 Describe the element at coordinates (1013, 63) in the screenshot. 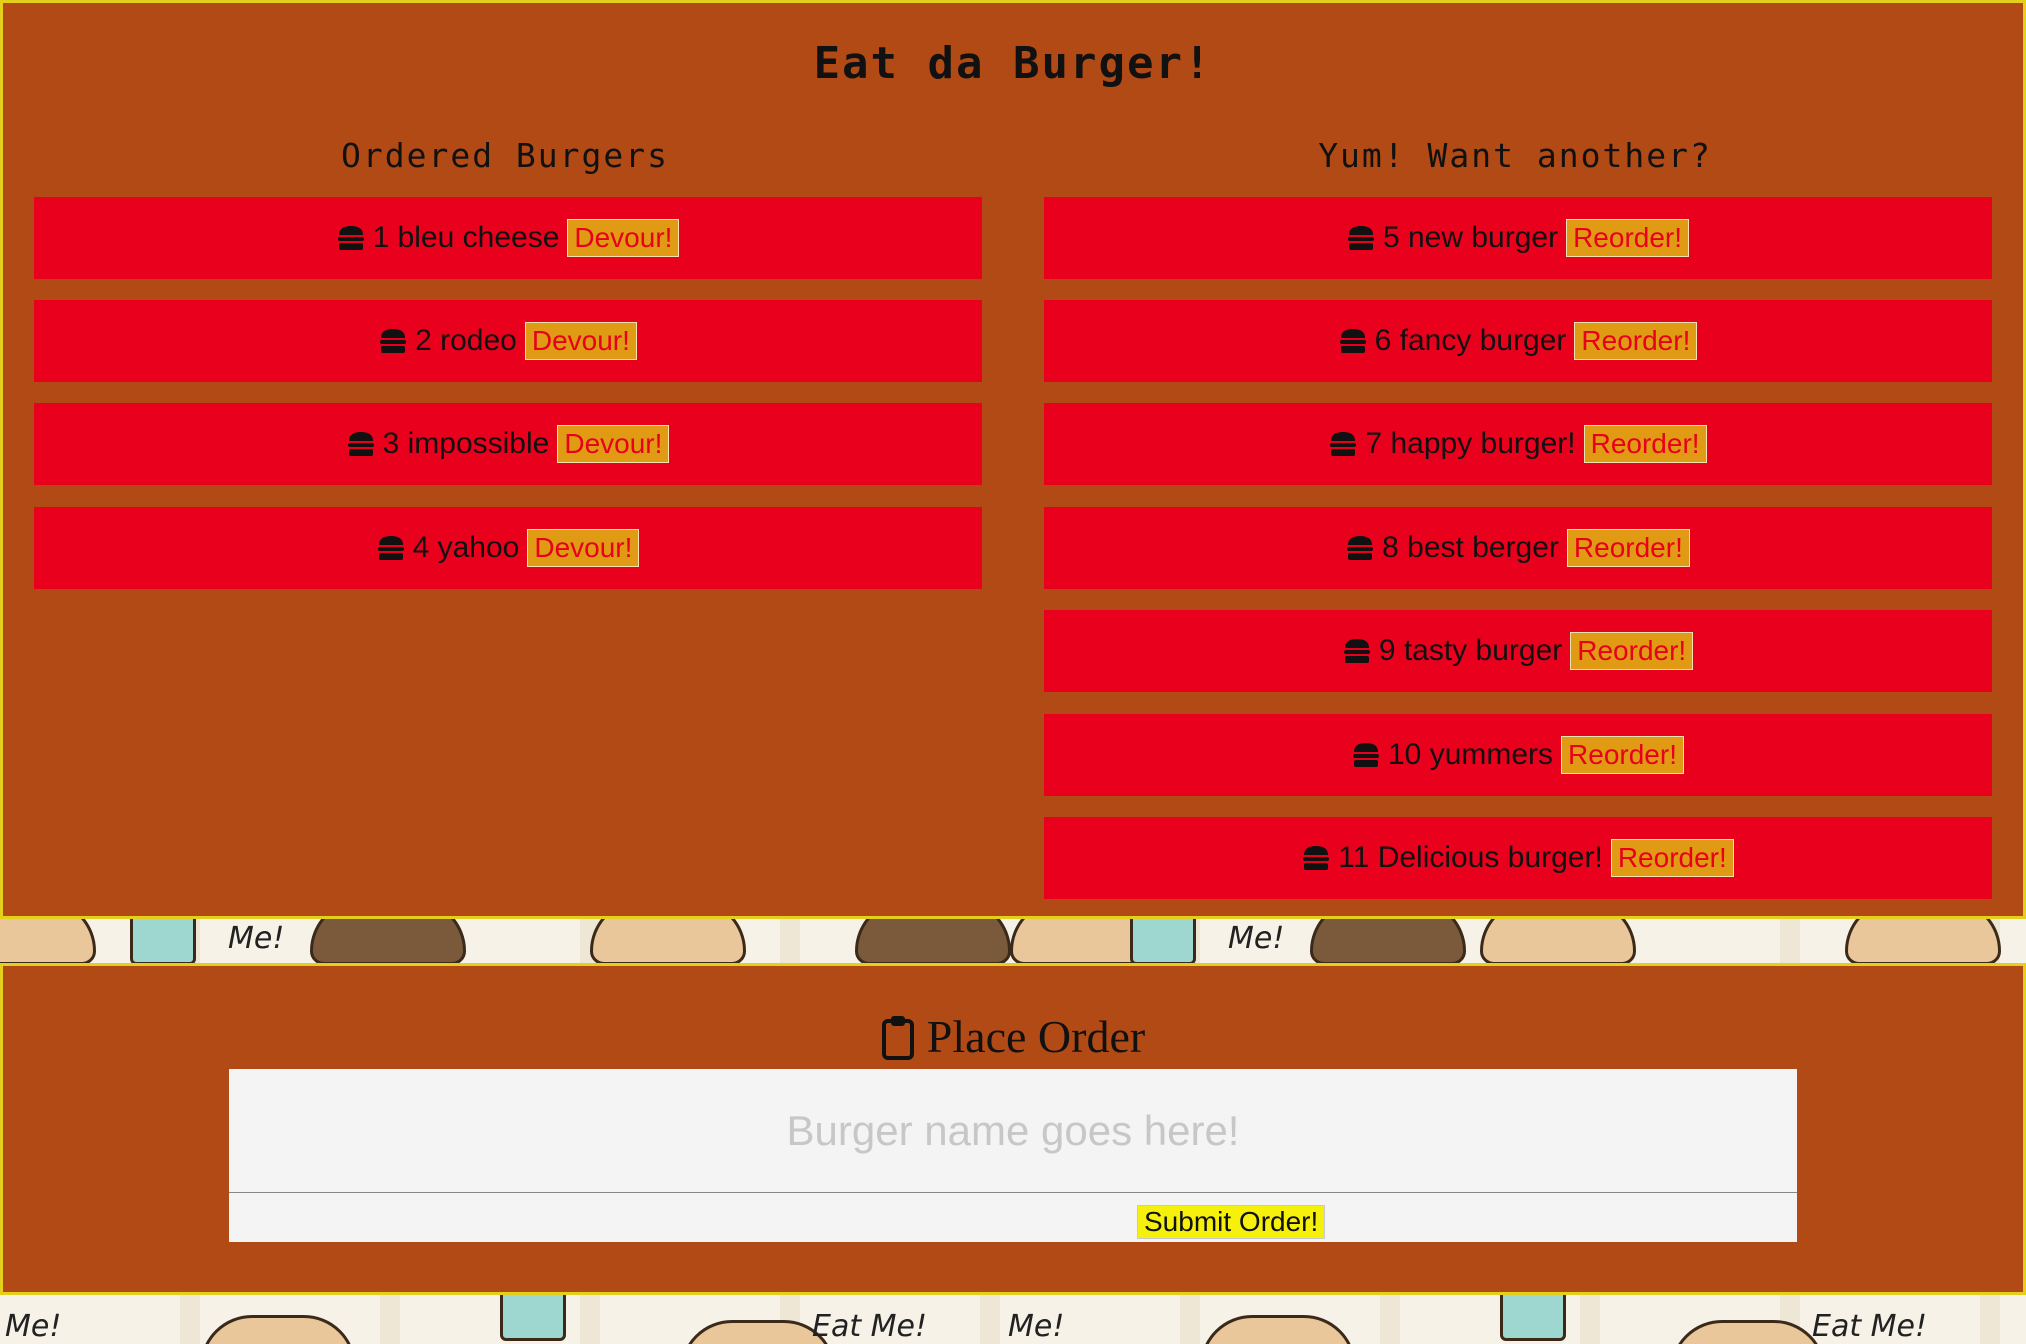

I see `page-title: Eat da Burger!` at that location.